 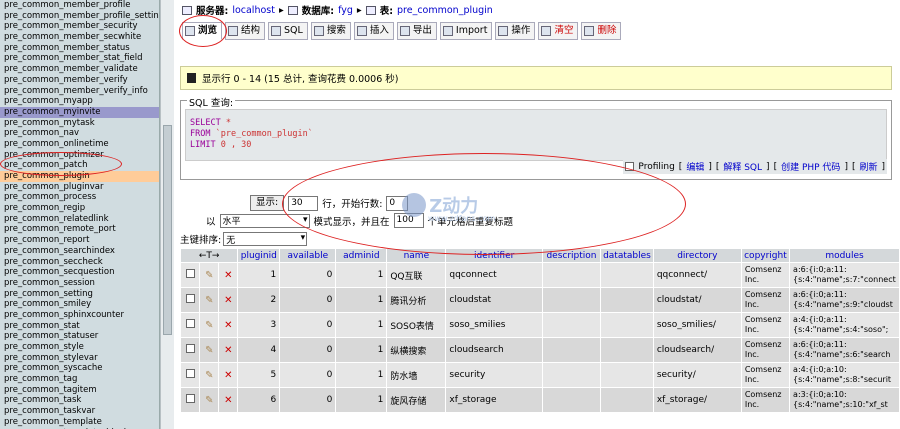 I want to click on sidebar-item-pre-common-nav: pre_common_nav, so click(x=79, y=133).